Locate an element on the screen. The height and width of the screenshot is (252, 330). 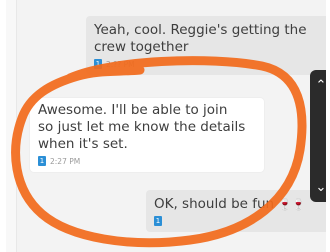
message-text: OK, should be fun is located at coordinates (214, 204).